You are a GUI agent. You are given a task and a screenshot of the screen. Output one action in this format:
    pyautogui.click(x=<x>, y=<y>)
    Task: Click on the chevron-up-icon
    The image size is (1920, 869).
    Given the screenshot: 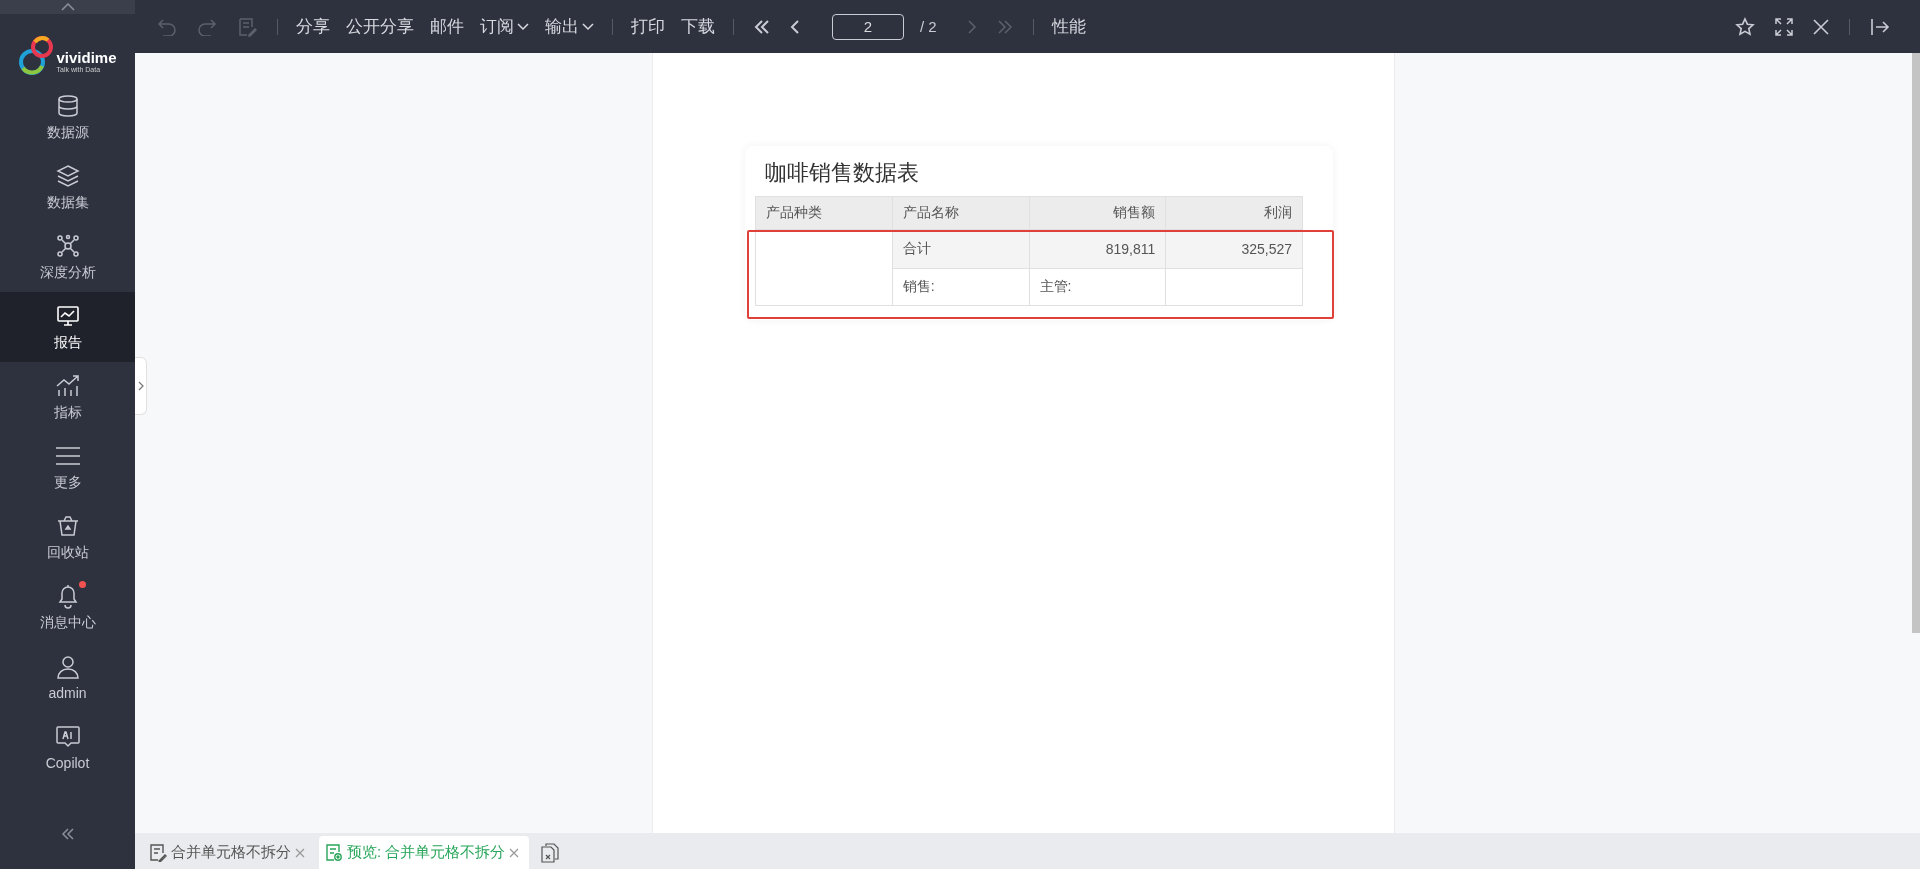 What is the action you would take?
    pyautogui.click(x=67, y=7)
    